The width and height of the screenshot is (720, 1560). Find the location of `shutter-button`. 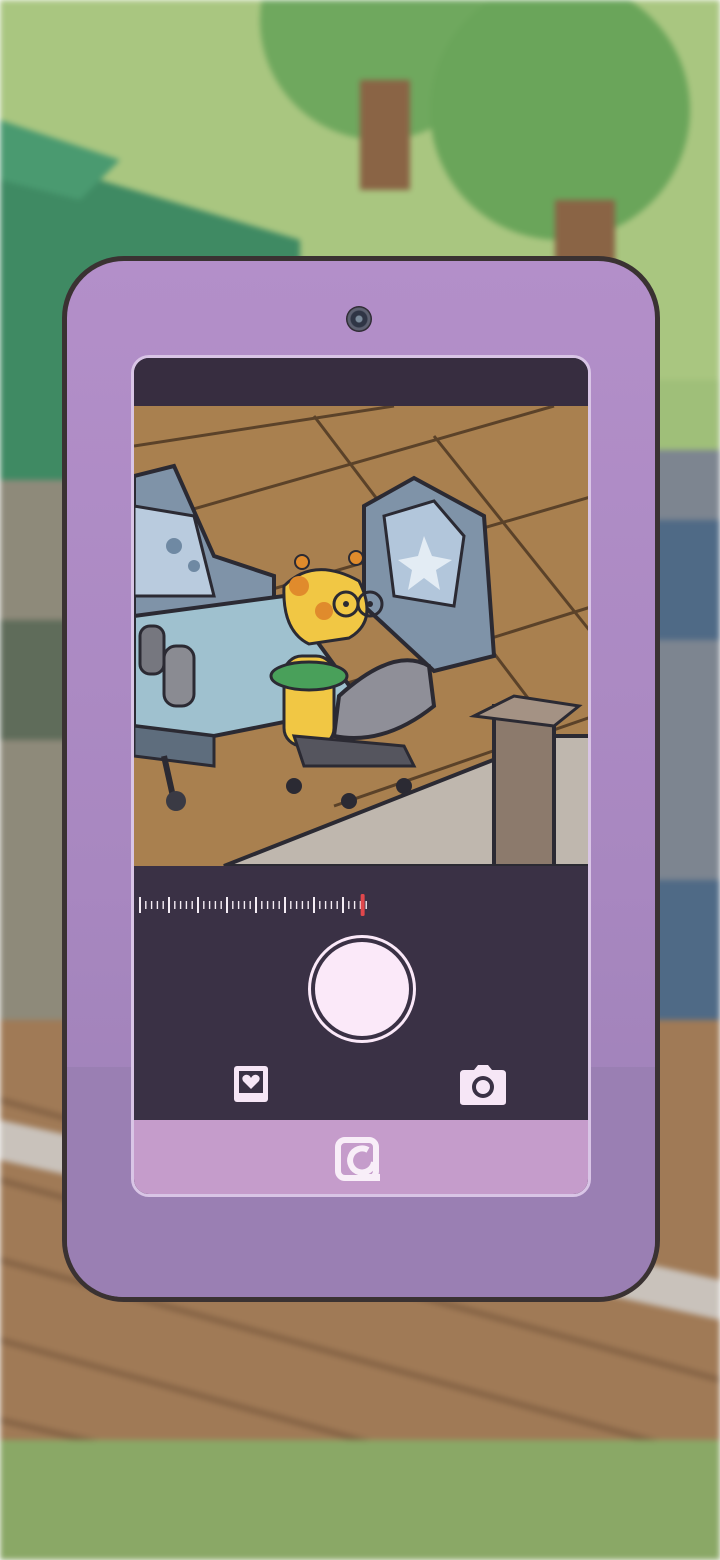

shutter-button is located at coordinates (362, 989).